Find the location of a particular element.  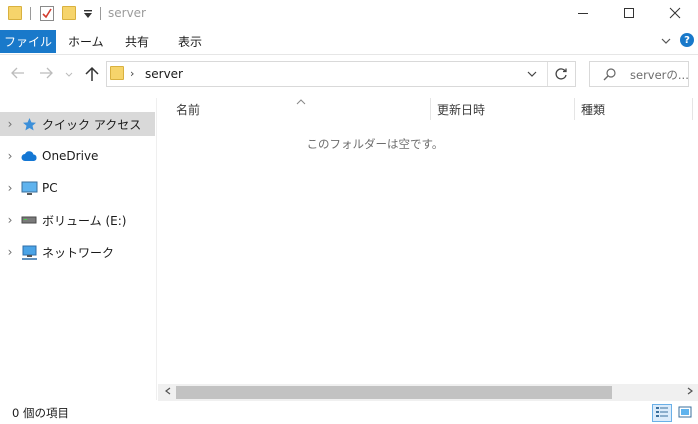

details-view-button is located at coordinates (662, 413).